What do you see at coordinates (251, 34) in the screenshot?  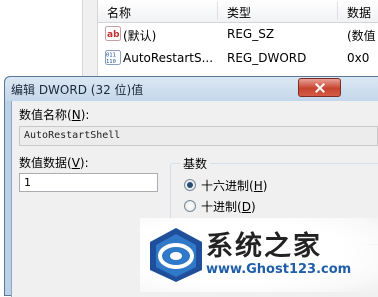 I see `value-type: REG_SZ` at bounding box center [251, 34].